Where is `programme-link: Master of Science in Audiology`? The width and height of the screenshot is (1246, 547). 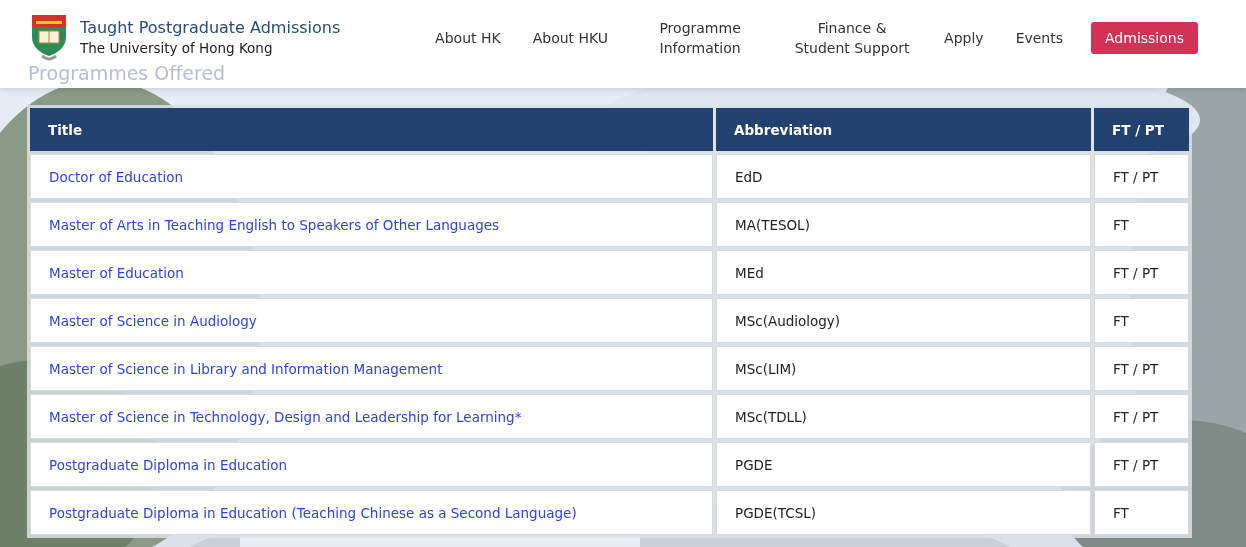
programme-link: Master of Science in Audiology is located at coordinates (153, 320).